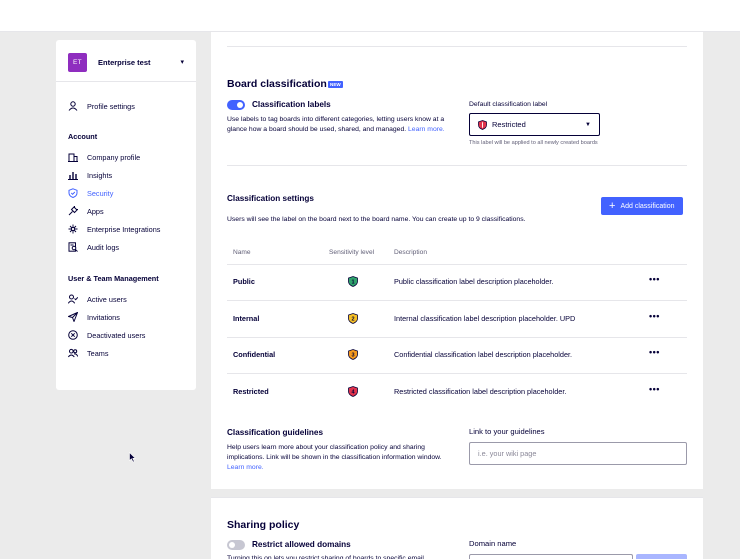  What do you see at coordinates (73, 211) in the screenshot?
I see `plug-icon` at bounding box center [73, 211].